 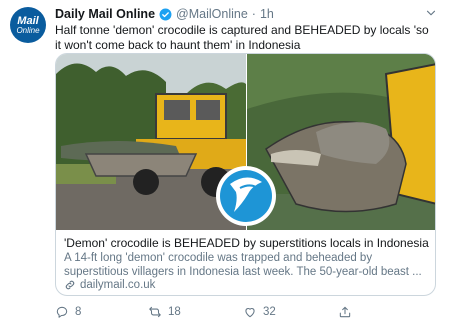 I want to click on retweet-button: 18, so click(x=164, y=312).